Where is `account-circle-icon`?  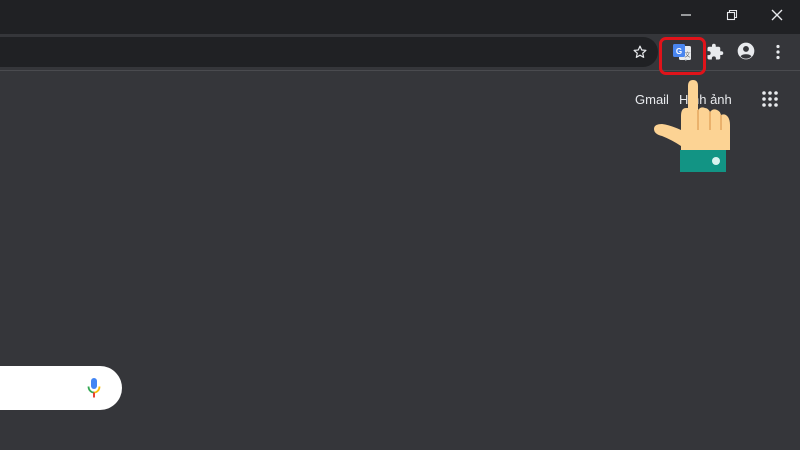 account-circle-icon is located at coordinates (746, 51).